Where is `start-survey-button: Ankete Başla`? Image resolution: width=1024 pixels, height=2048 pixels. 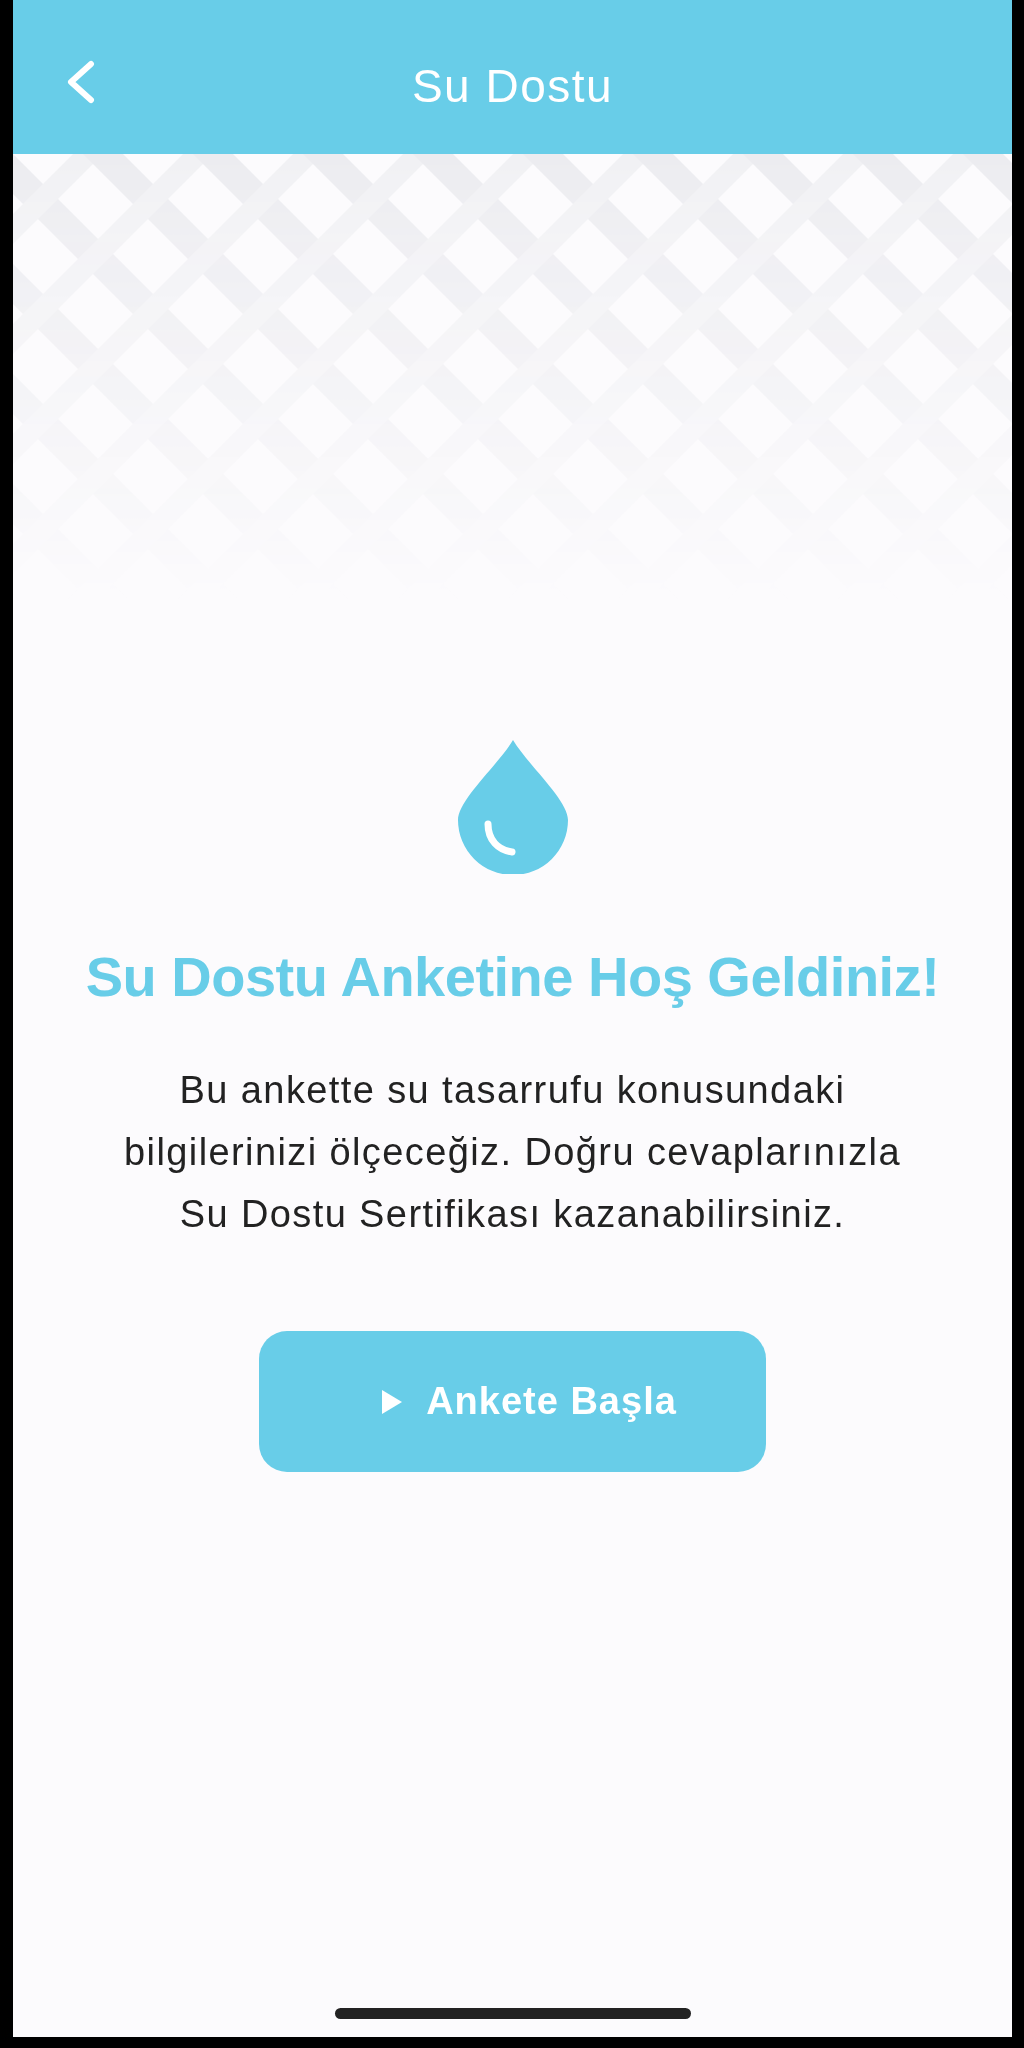 start-survey-button: Ankete Başla is located at coordinates (512, 1401).